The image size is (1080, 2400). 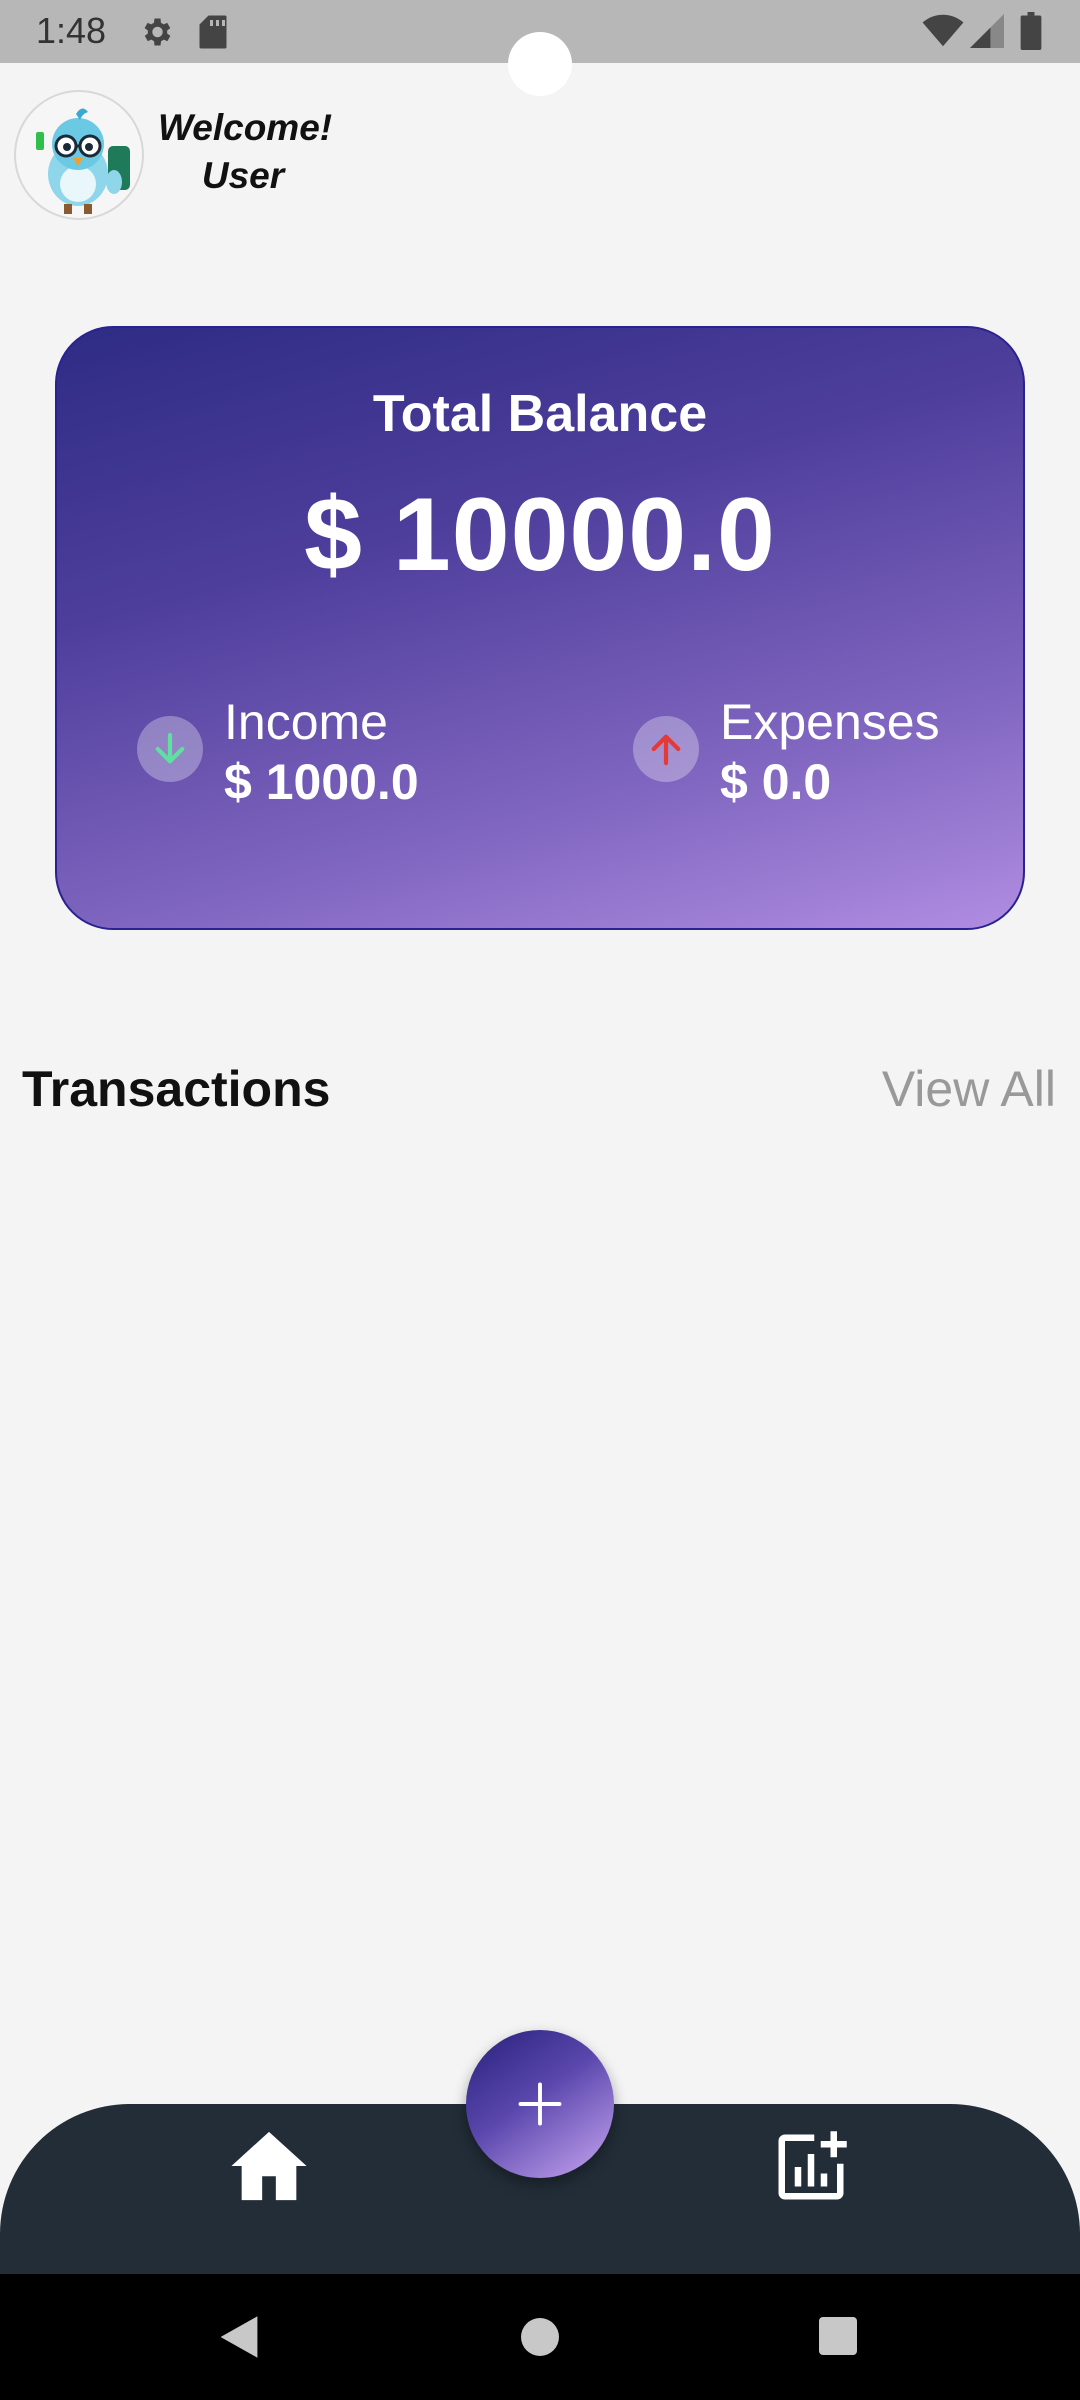 What do you see at coordinates (176, 1089) in the screenshot?
I see `transactions-title: Transactions` at bounding box center [176, 1089].